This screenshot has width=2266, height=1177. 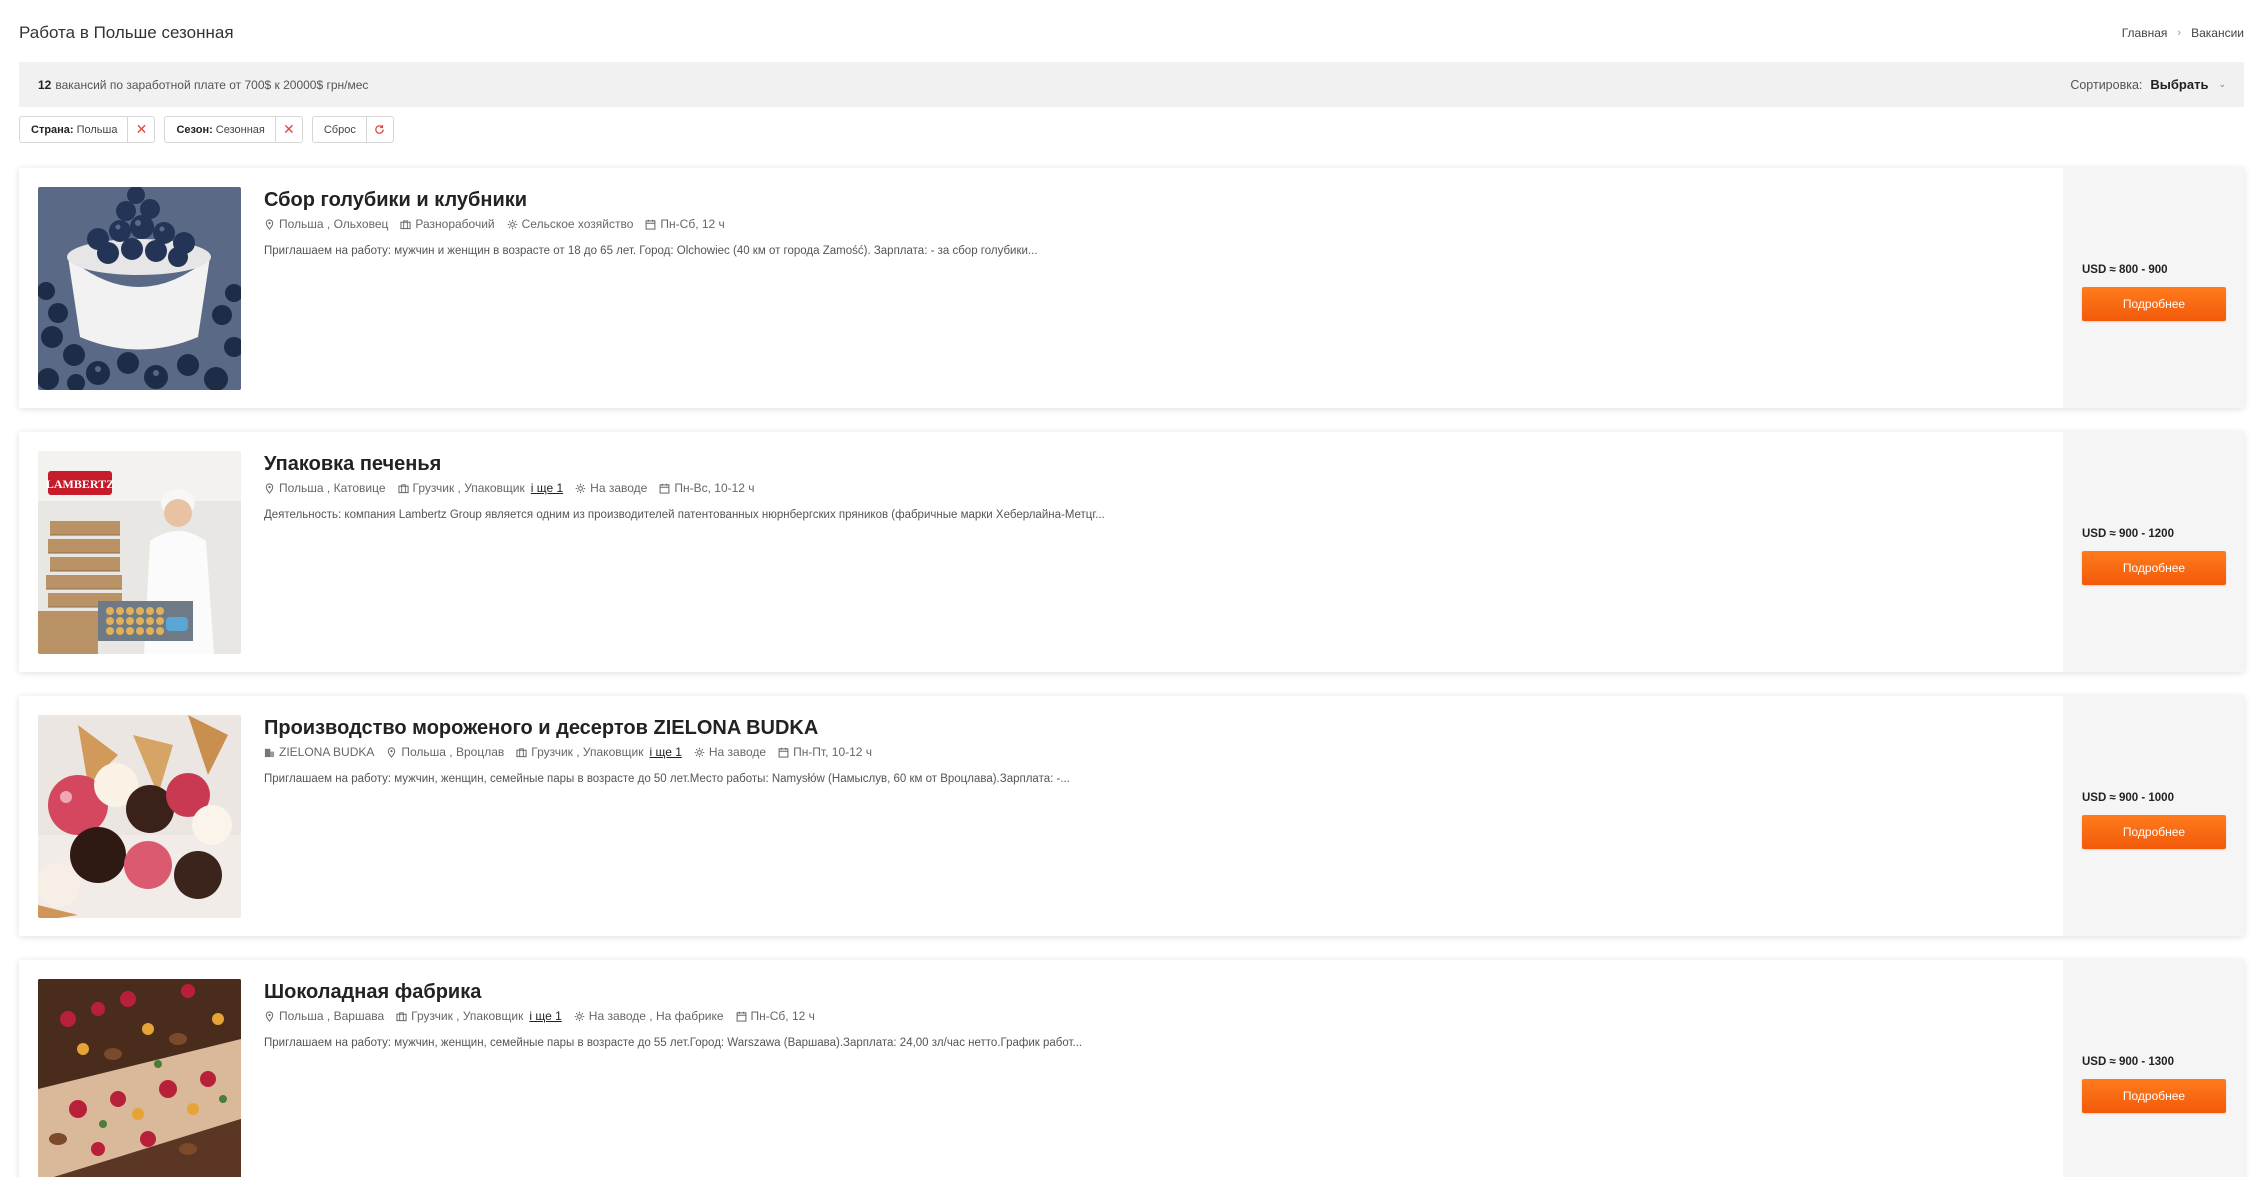 I want to click on vacancy-sector: На заводе , На фабрике, so click(x=649, y=1016).